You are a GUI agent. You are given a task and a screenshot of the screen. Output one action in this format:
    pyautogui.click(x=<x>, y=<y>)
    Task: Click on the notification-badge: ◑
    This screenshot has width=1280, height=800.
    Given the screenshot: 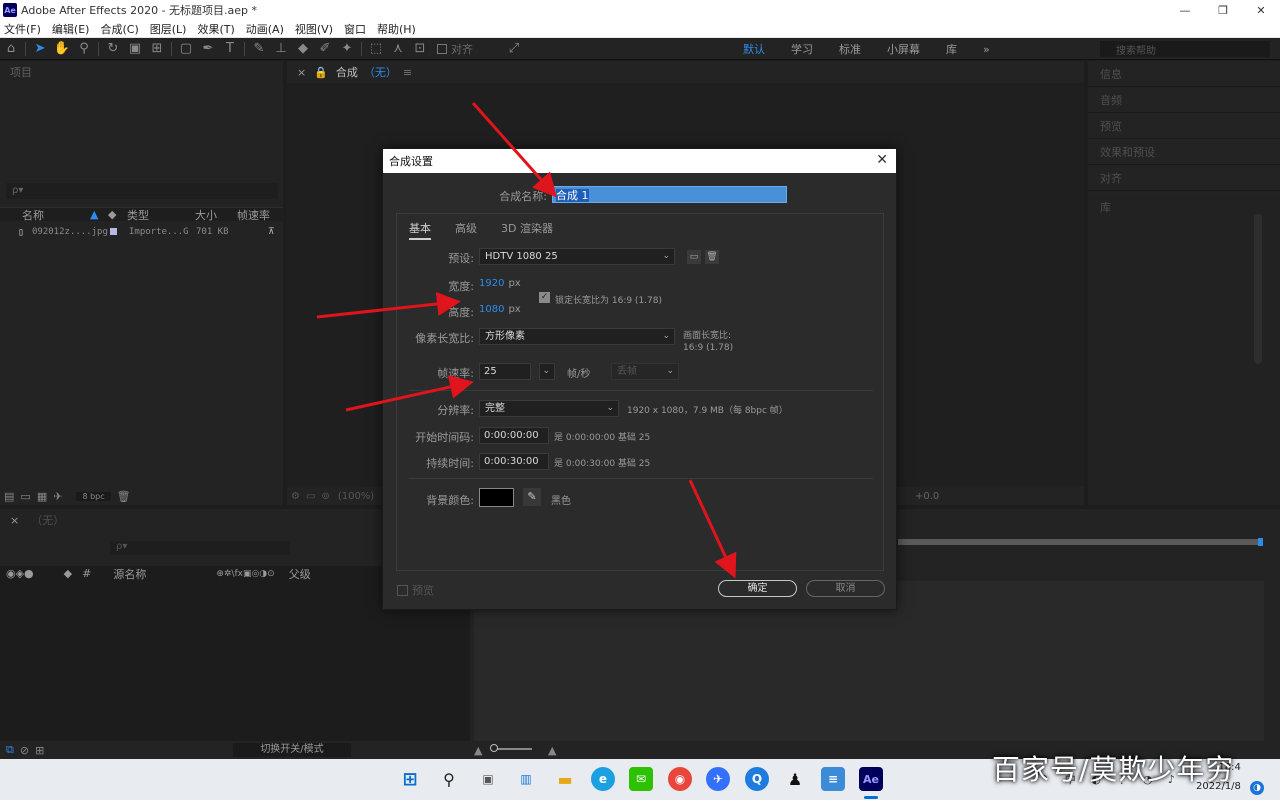 What is the action you would take?
    pyautogui.click(x=1257, y=788)
    